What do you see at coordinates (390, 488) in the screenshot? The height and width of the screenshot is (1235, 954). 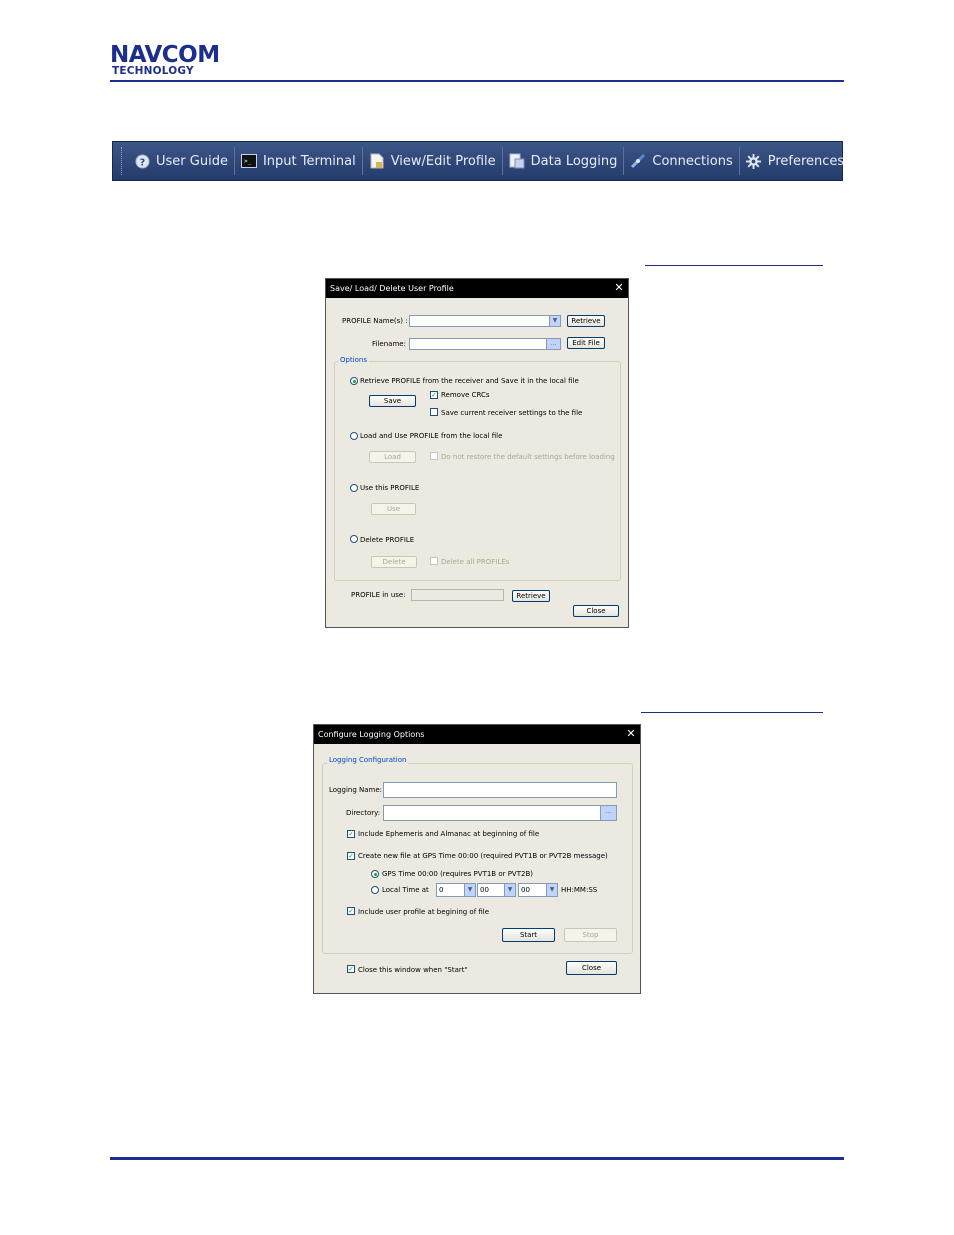 I see `opt-use-label: Use this PROFILE` at bounding box center [390, 488].